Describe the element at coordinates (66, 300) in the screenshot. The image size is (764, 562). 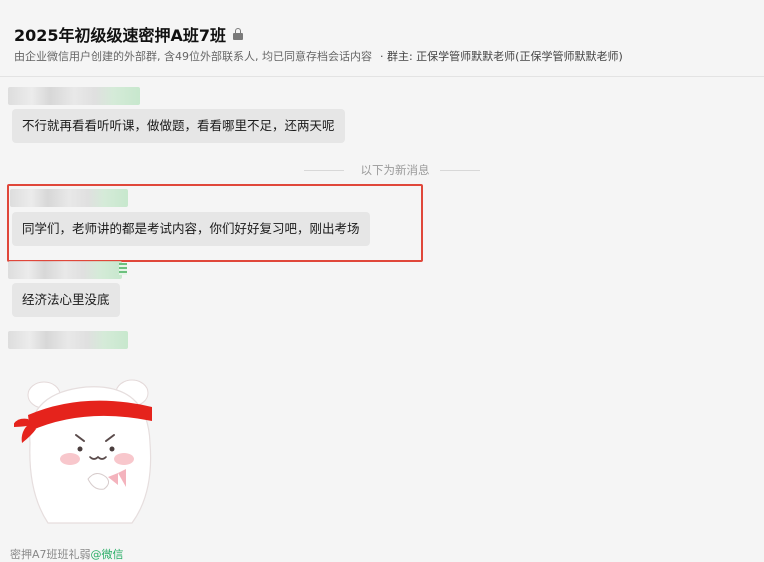
I see `message-bubble: 经济法心里没底` at that location.